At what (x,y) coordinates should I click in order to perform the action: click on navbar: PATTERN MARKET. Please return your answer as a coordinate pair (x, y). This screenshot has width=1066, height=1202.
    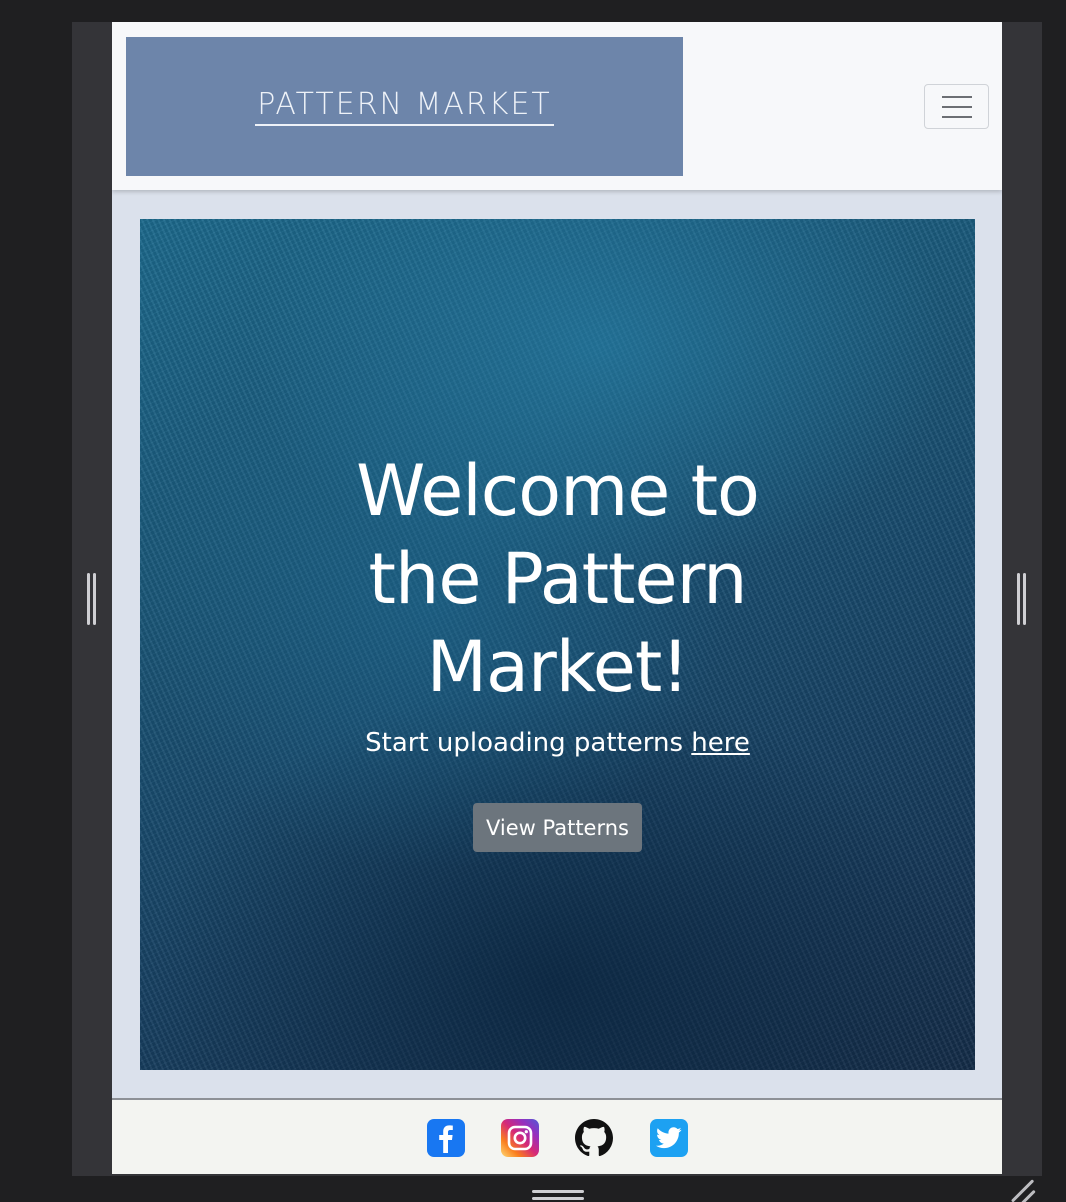
    Looking at the image, I should click on (557, 106).